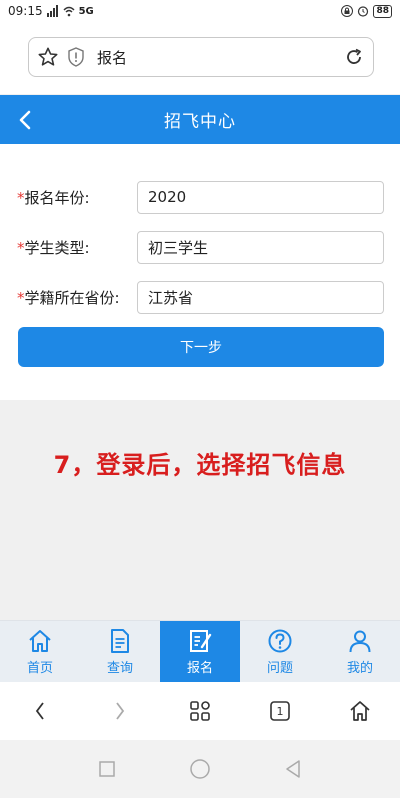 Image resolution: width=400 pixels, height=798 pixels. What do you see at coordinates (86, 11) in the screenshot?
I see `network-type: 5G` at bounding box center [86, 11].